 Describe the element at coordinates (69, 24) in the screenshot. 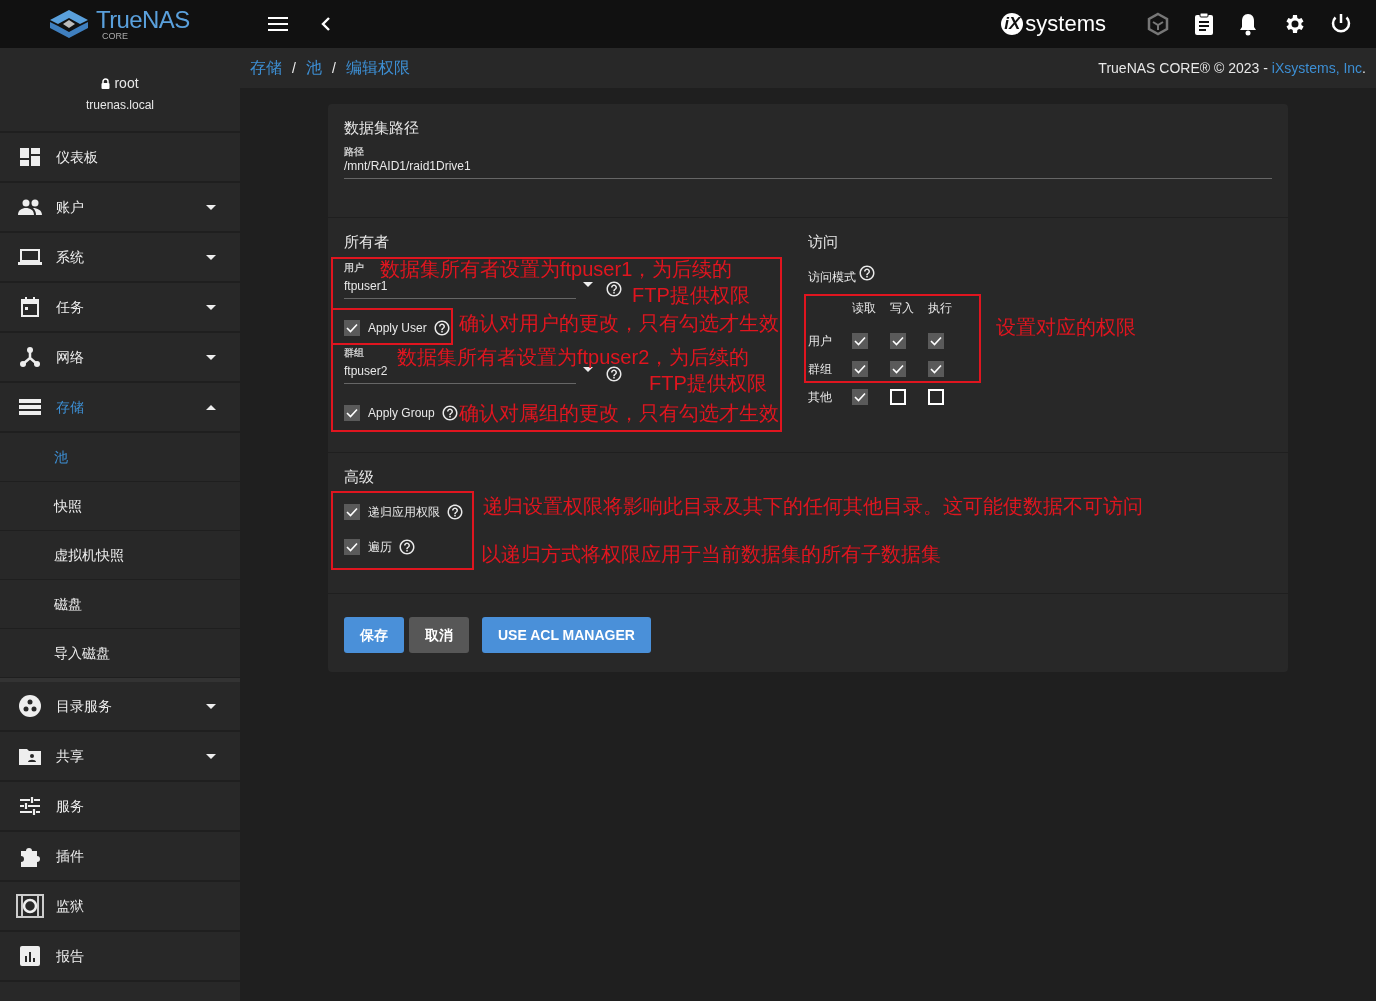

I see `logo-icon` at that location.